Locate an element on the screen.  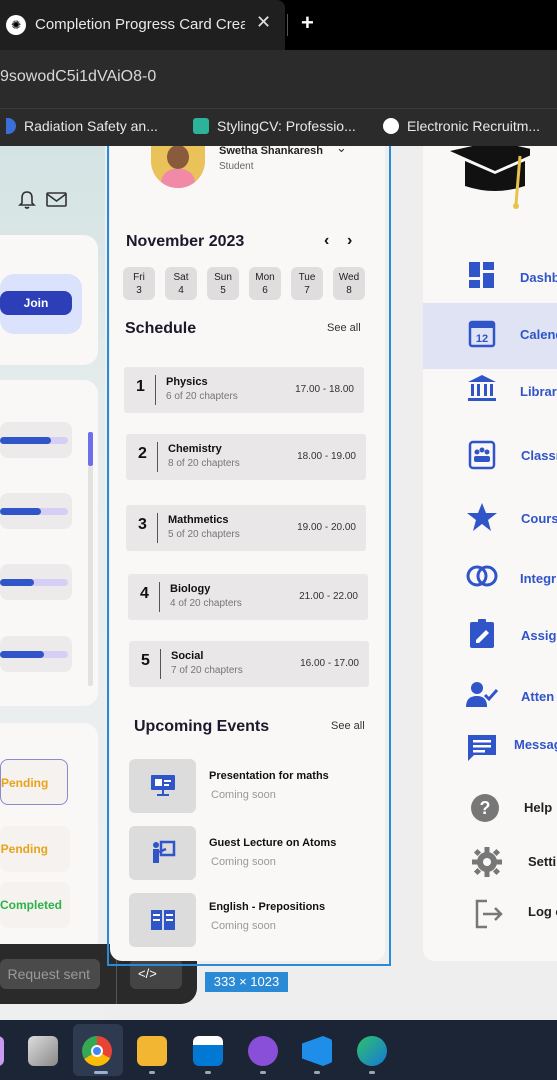
settings-icon is located at coordinates (487, 862).